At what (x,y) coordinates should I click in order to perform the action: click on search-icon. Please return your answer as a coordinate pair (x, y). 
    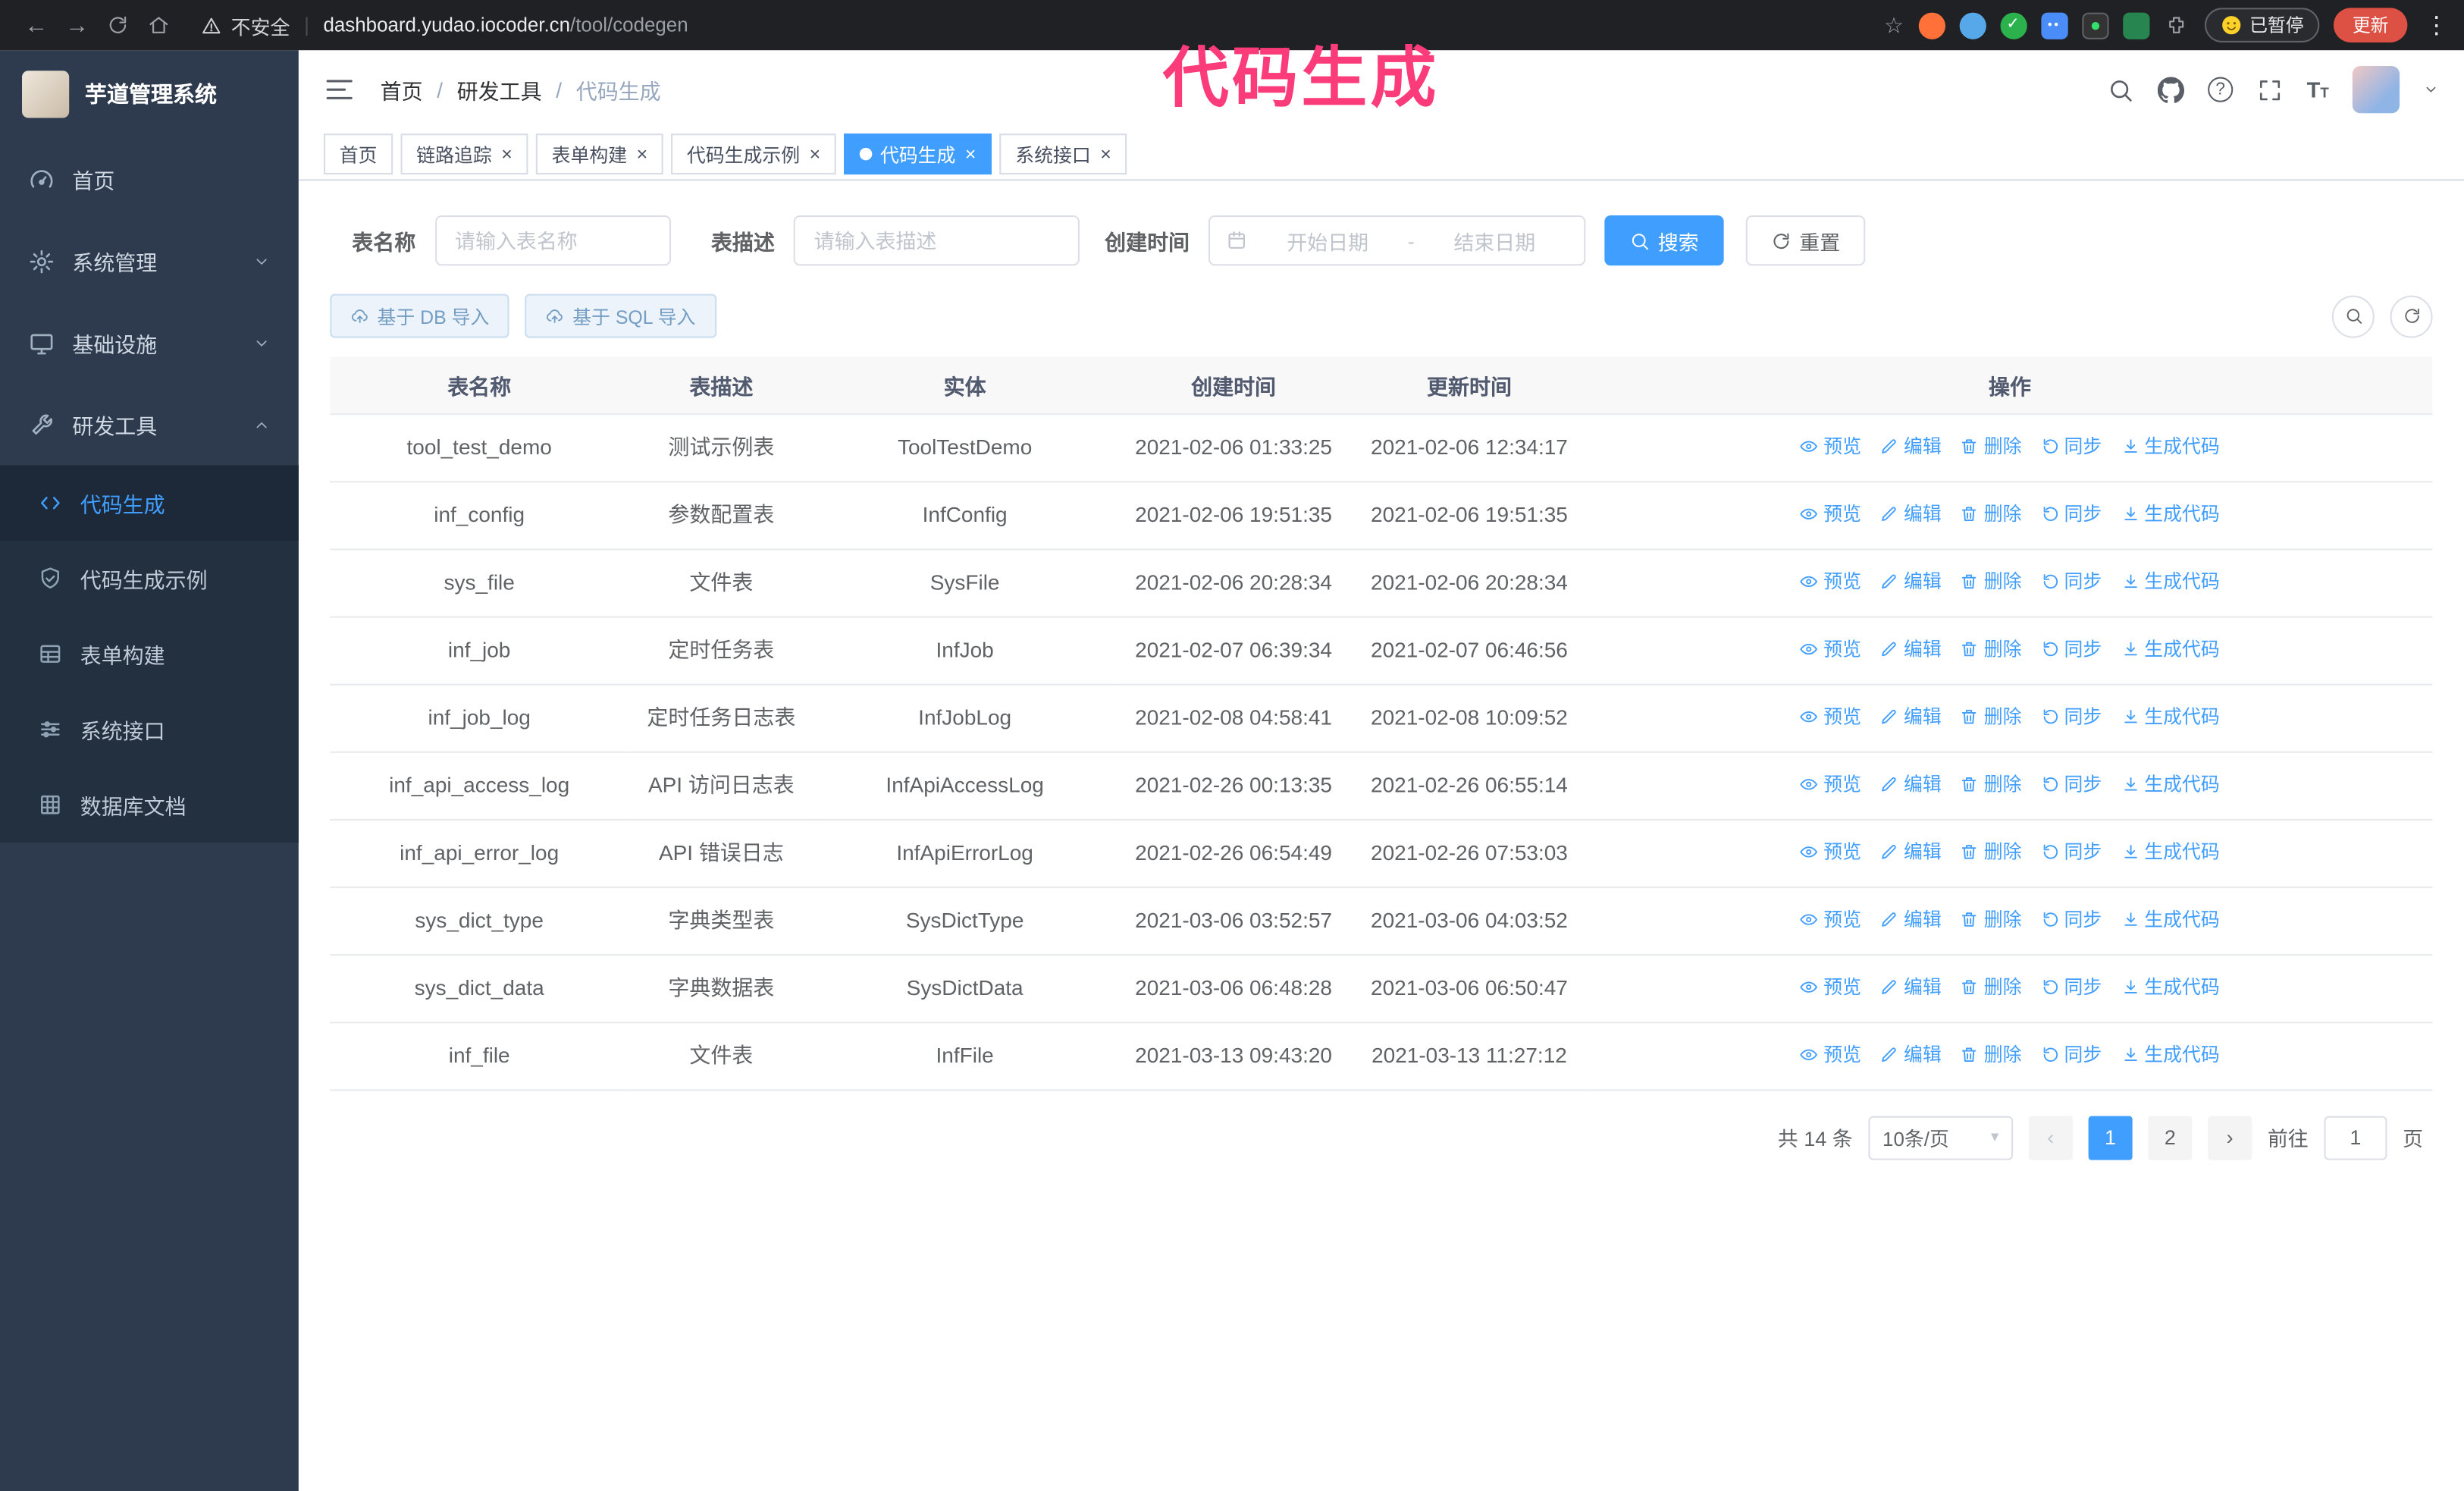
    Looking at the image, I should click on (2120, 90).